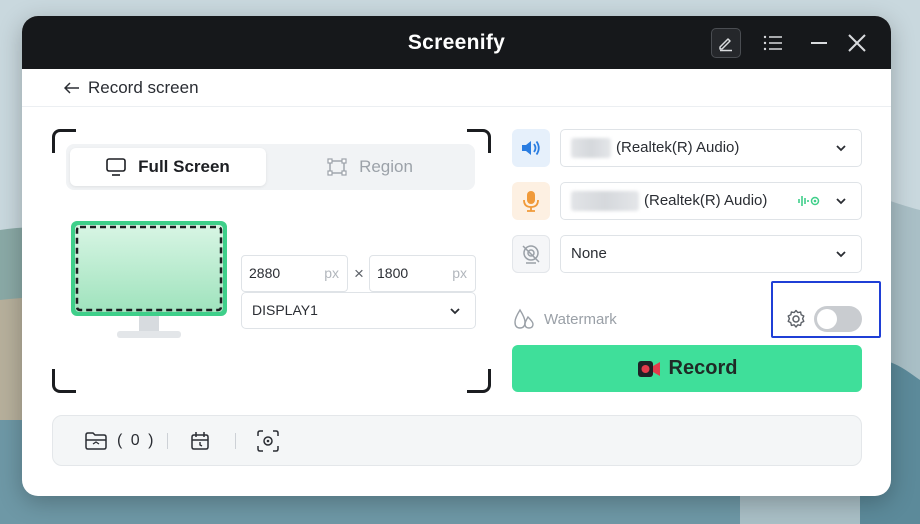  I want to click on width-value: 2880, so click(265, 273).